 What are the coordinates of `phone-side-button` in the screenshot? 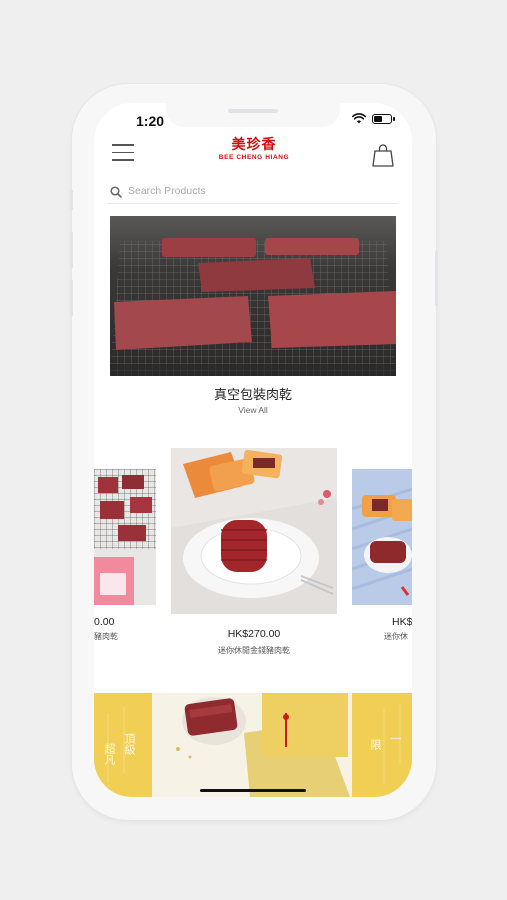 It's located at (71, 200).